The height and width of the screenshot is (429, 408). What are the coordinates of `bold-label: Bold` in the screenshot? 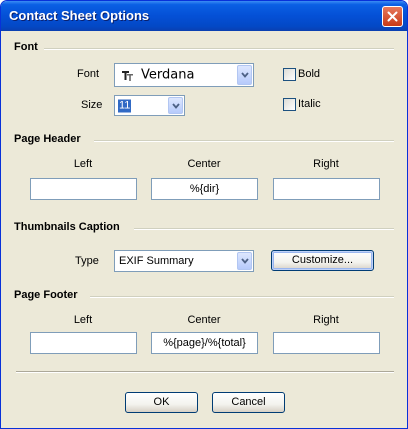 It's located at (309, 74).